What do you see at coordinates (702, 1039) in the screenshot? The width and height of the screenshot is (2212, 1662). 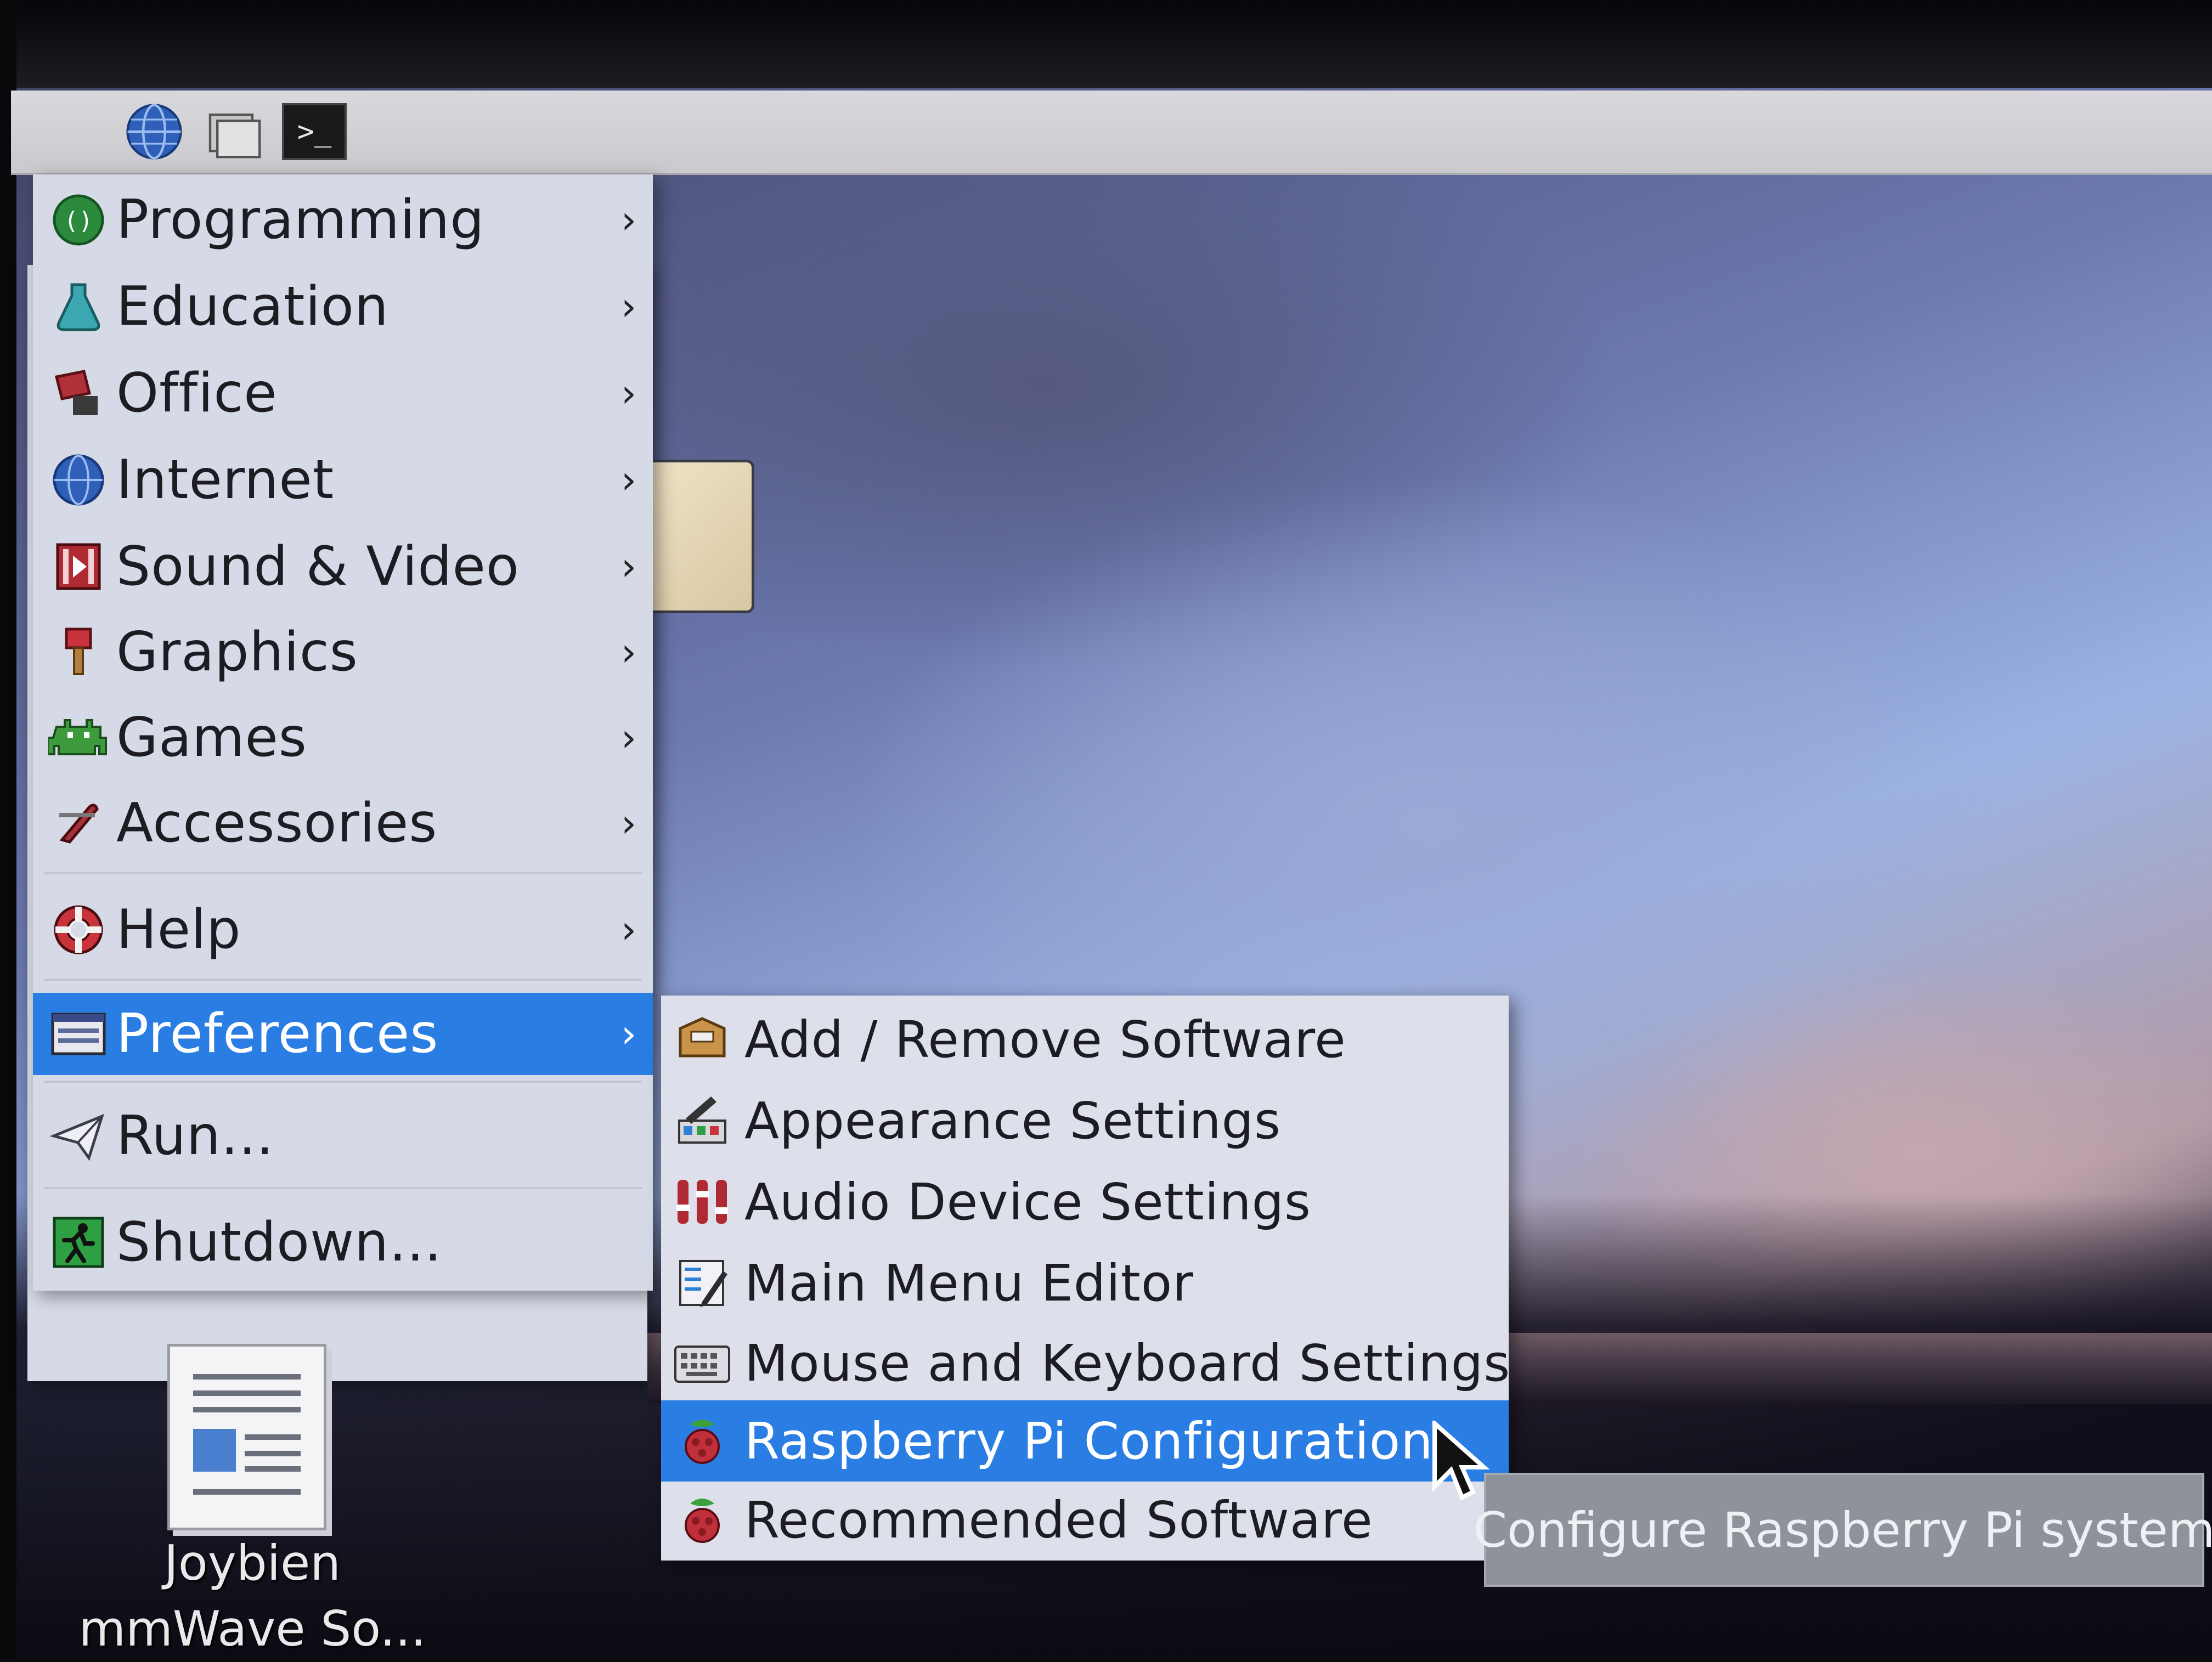 I see `package-icon` at bounding box center [702, 1039].